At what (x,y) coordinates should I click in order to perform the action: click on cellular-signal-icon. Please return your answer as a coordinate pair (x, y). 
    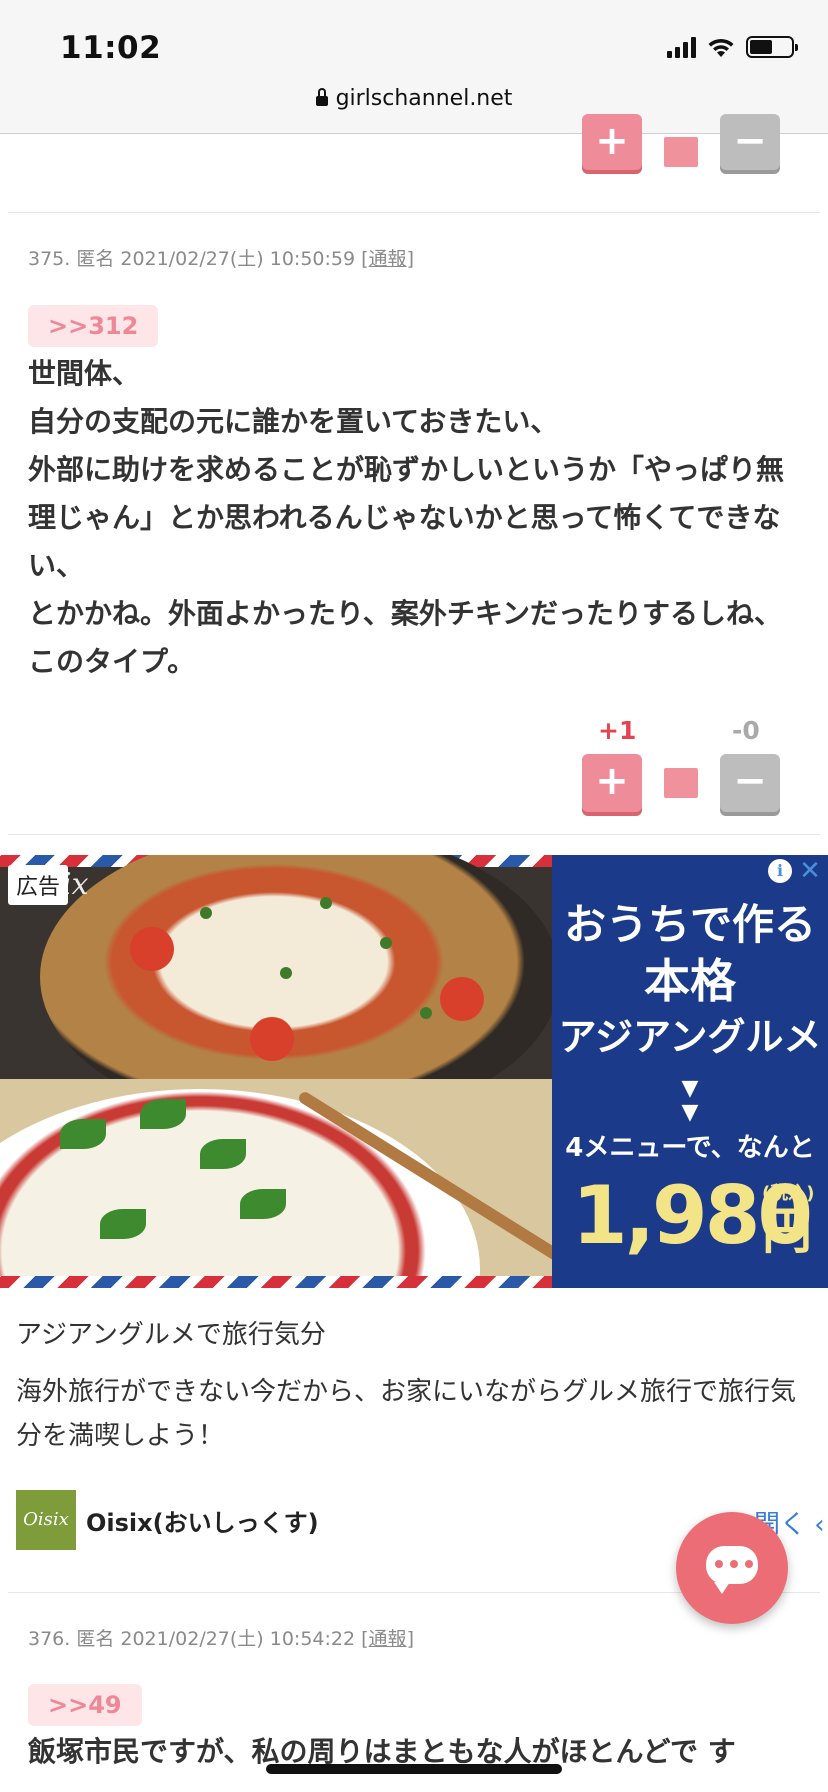
    Looking at the image, I should click on (681, 47).